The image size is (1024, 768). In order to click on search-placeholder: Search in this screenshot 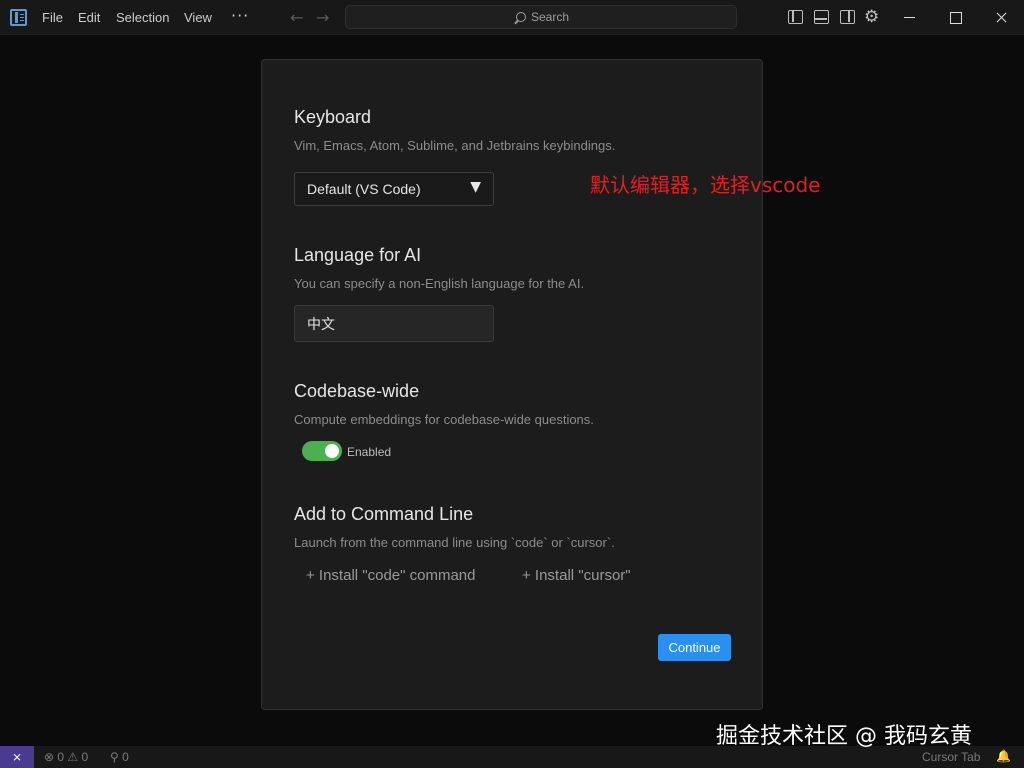, I will do `click(542, 17)`.